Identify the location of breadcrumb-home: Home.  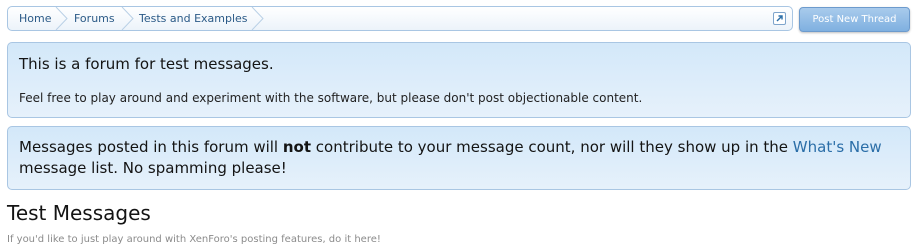
(35, 18).